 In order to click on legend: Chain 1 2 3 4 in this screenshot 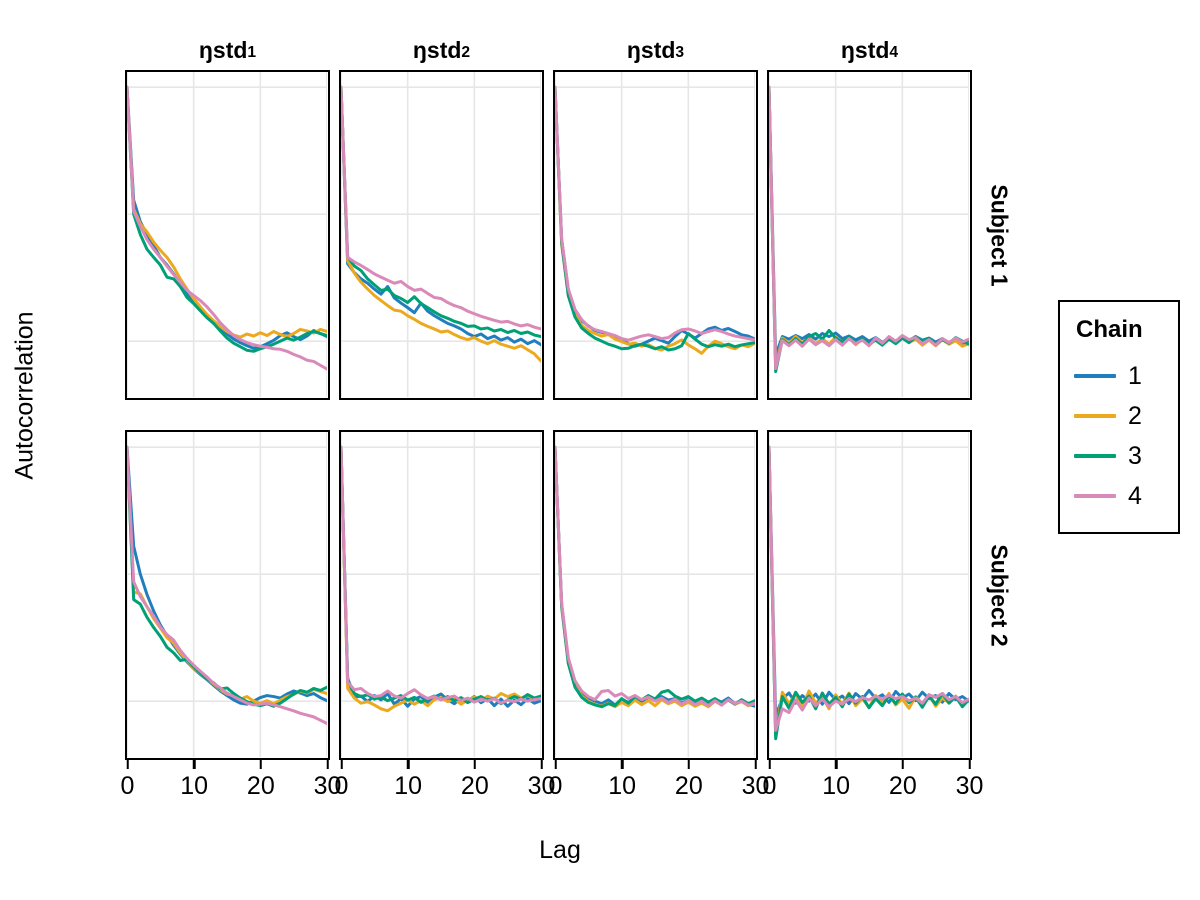, I will do `click(1119, 417)`.